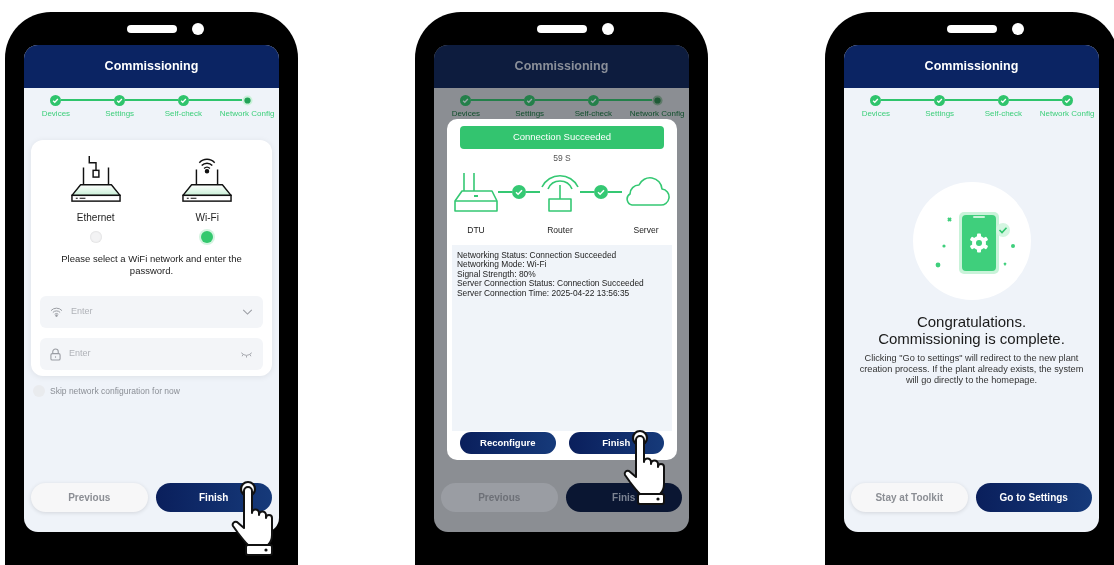 This screenshot has height=565, width=1114. What do you see at coordinates (560, 230) in the screenshot?
I see `node-label: Router` at bounding box center [560, 230].